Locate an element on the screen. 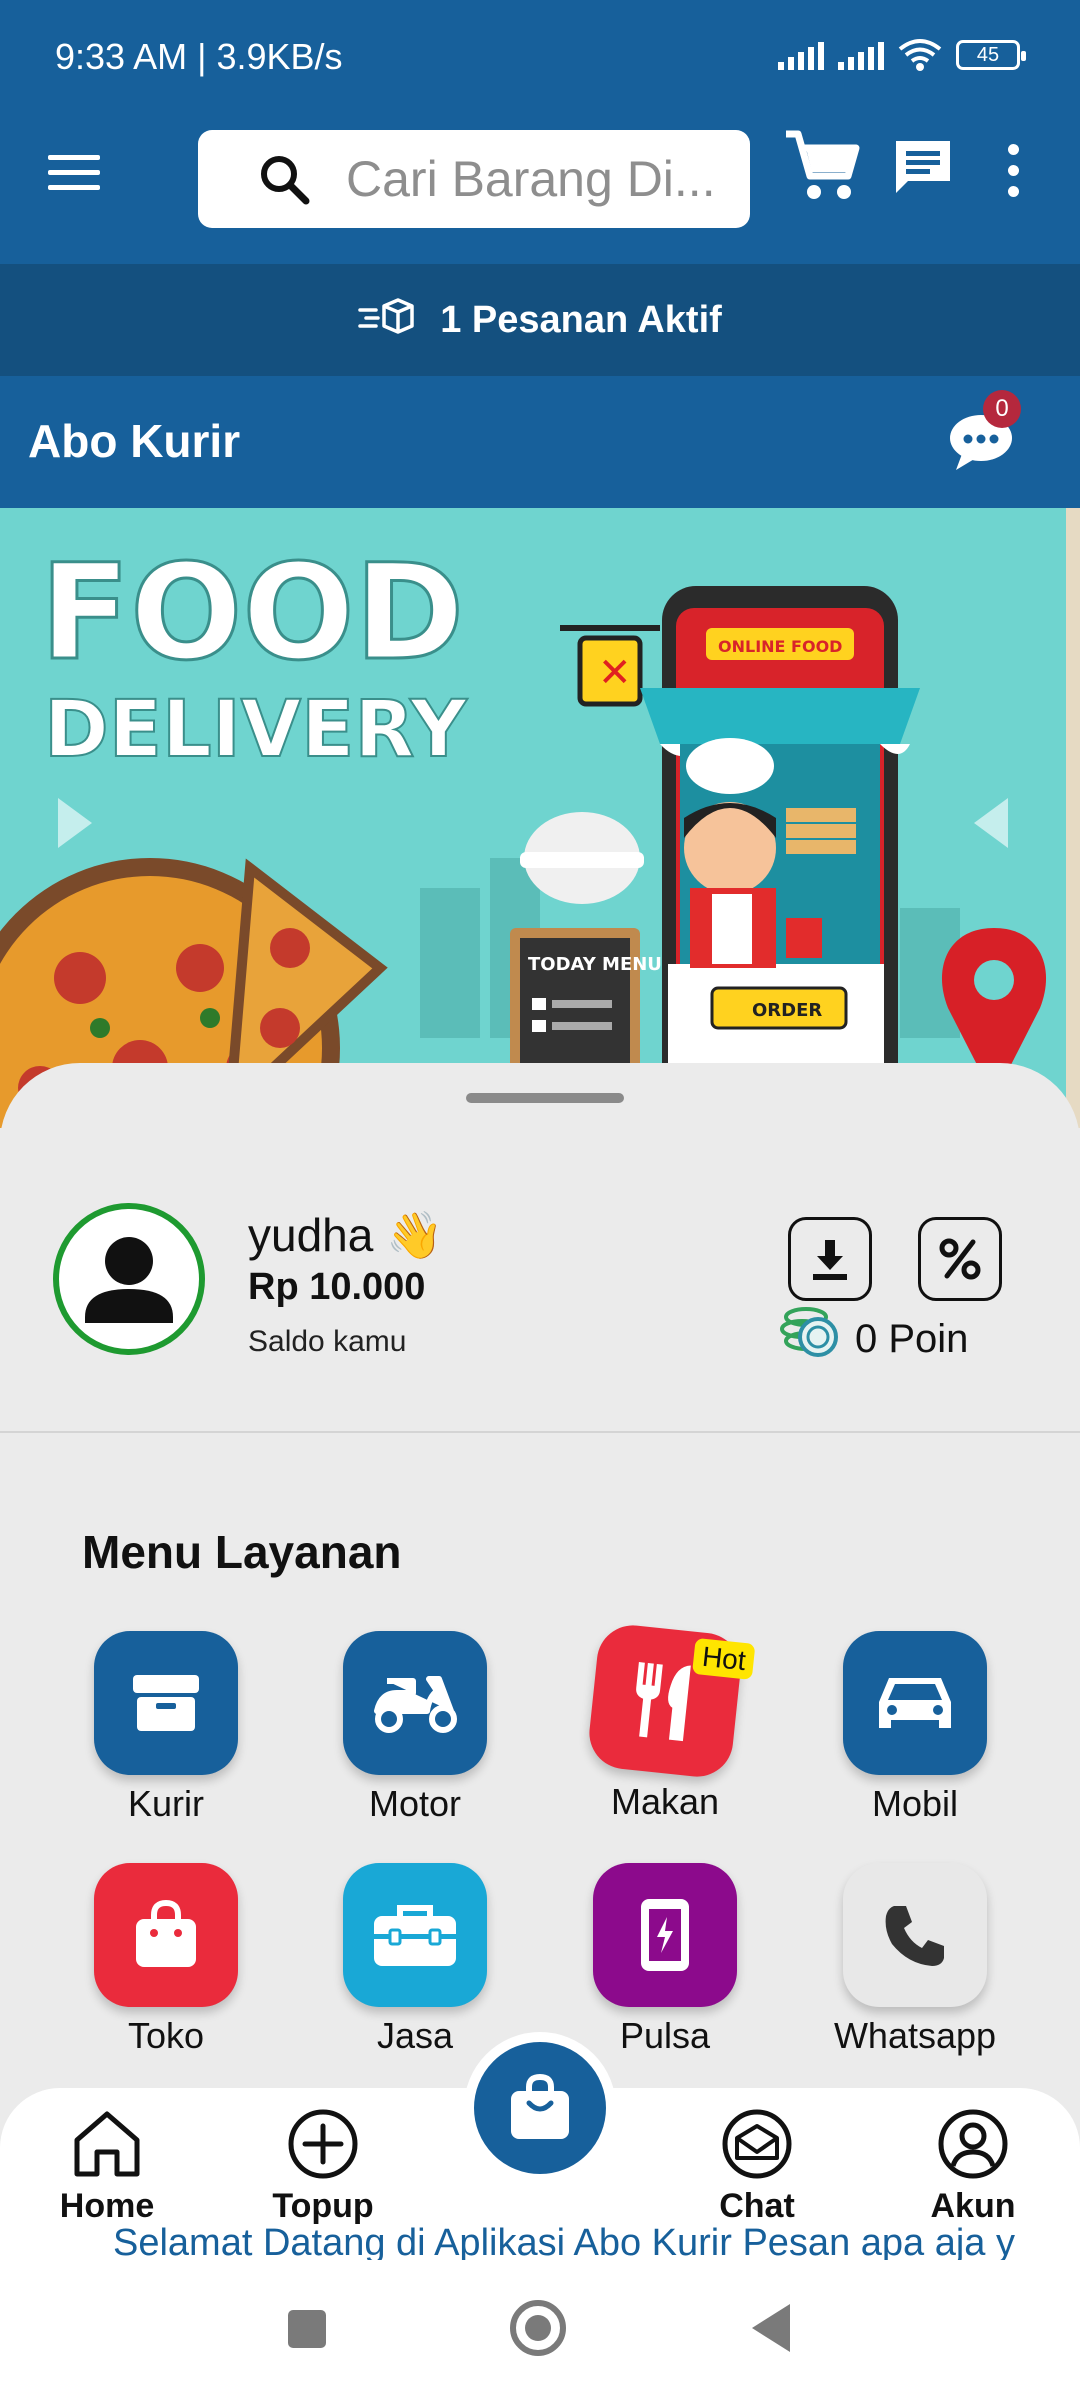 The image size is (1080, 2400). download-button is located at coordinates (830, 1259).